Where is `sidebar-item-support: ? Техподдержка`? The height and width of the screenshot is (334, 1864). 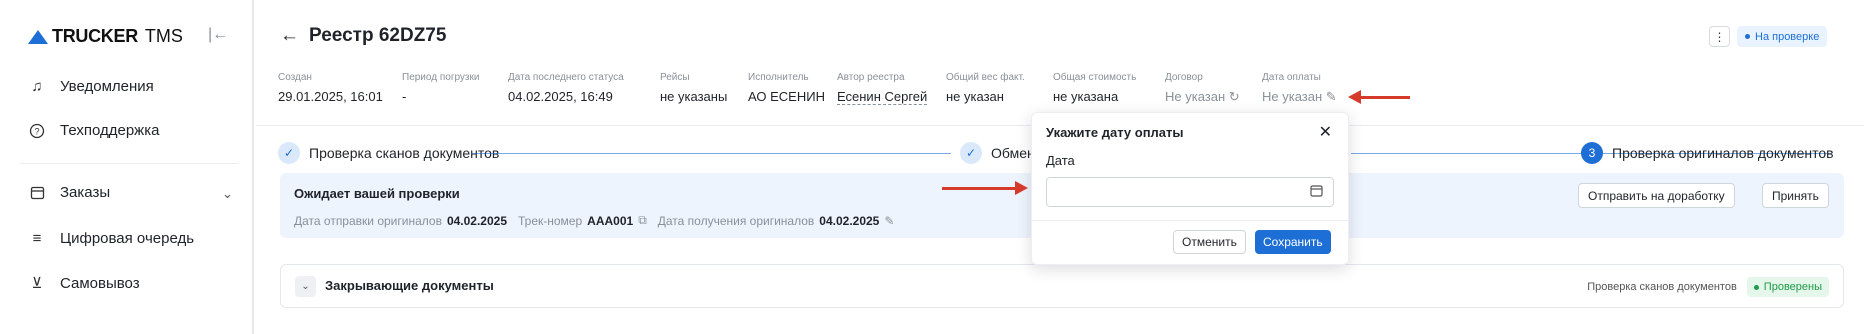
sidebar-item-support: ? Техподдержка is located at coordinates (93, 130).